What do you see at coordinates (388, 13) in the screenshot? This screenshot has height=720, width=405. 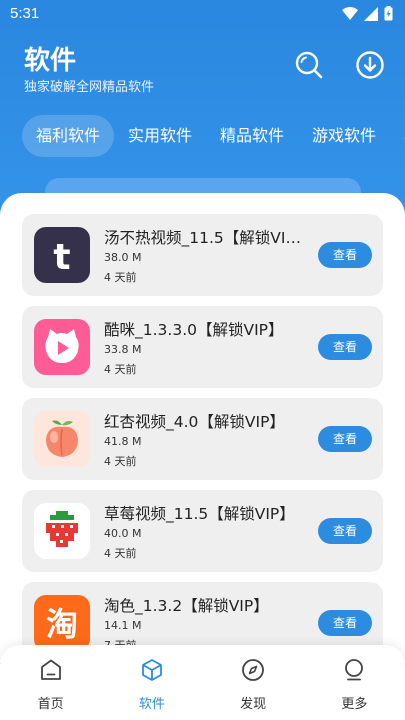 I see `battery-icon` at bounding box center [388, 13].